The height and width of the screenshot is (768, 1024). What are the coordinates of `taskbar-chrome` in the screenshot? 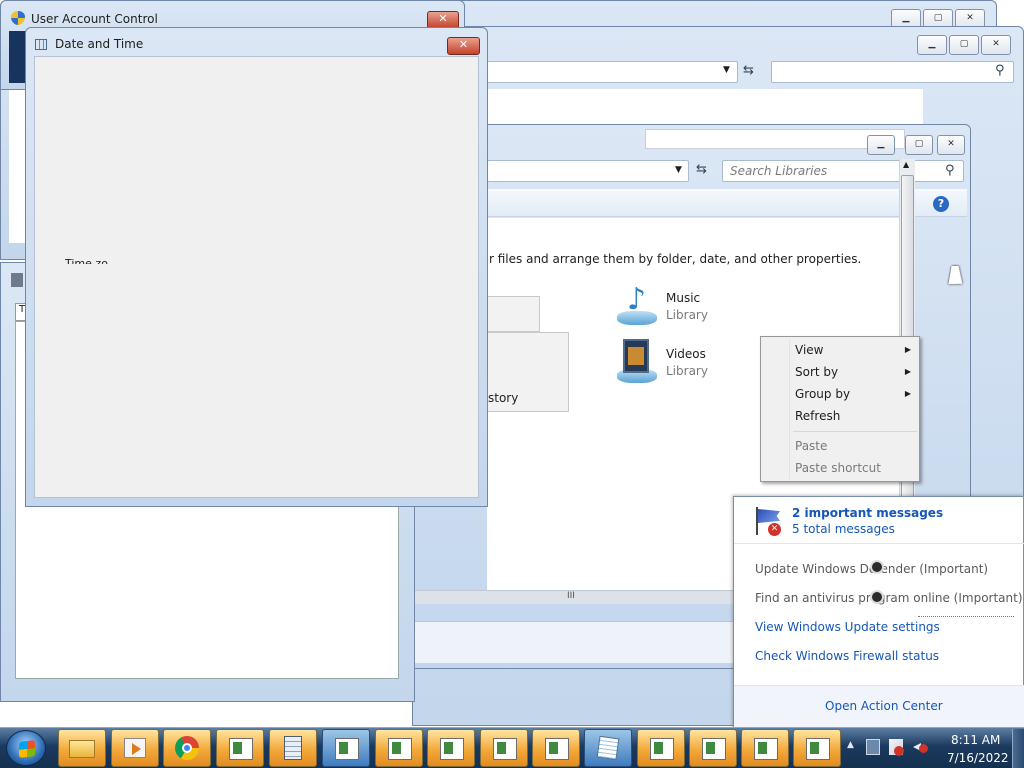 It's located at (187, 748).